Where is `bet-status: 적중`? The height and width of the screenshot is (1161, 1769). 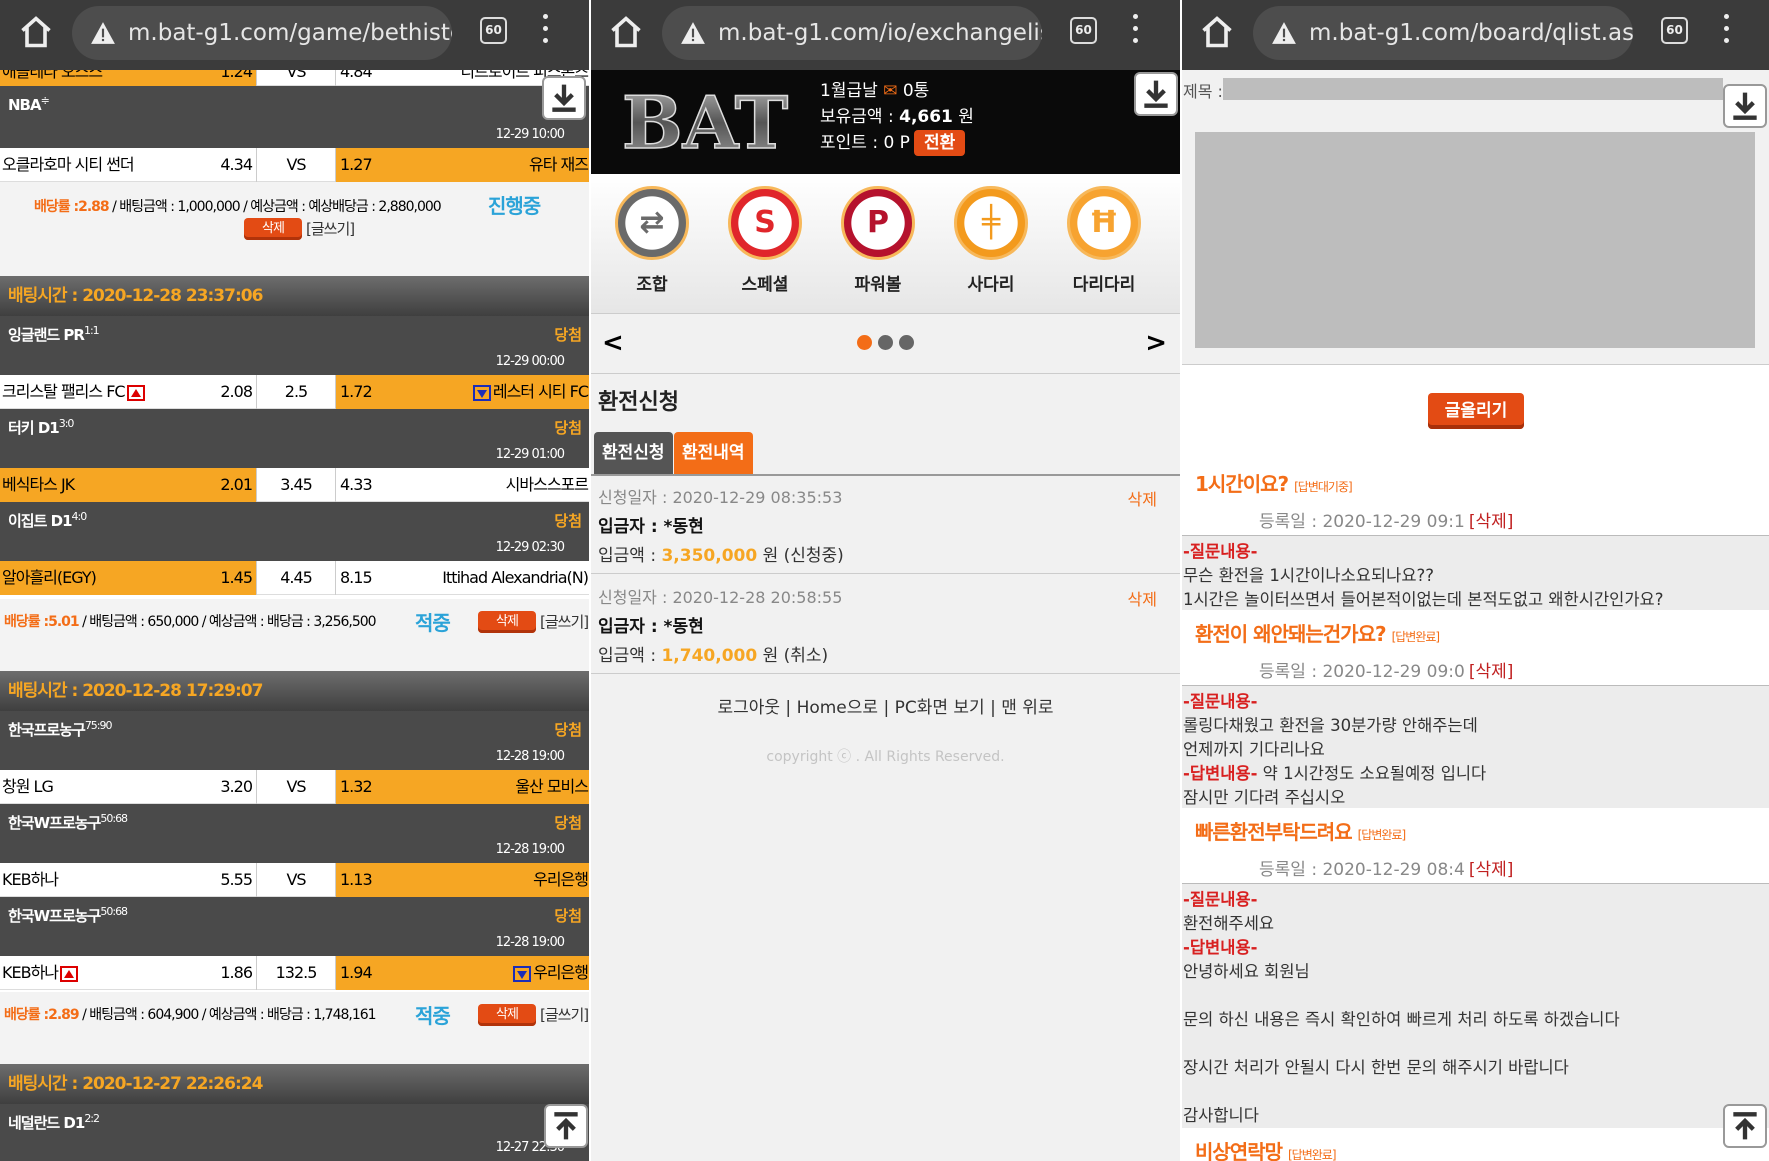 bet-status: 적중 is located at coordinates (433, 1016).